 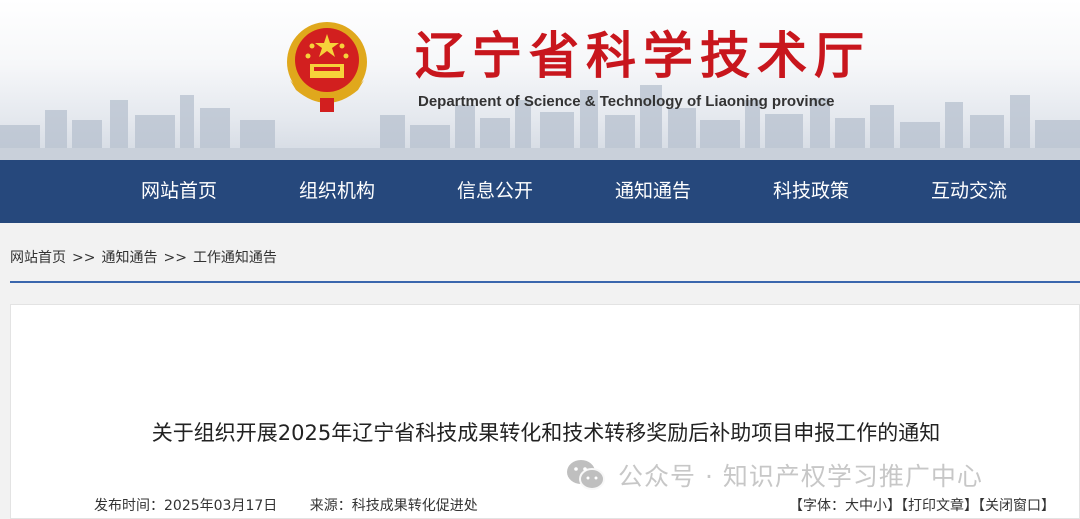 I want to click on publish-date: 发布时间：2025年03月17日, so click(x=185, y=506).